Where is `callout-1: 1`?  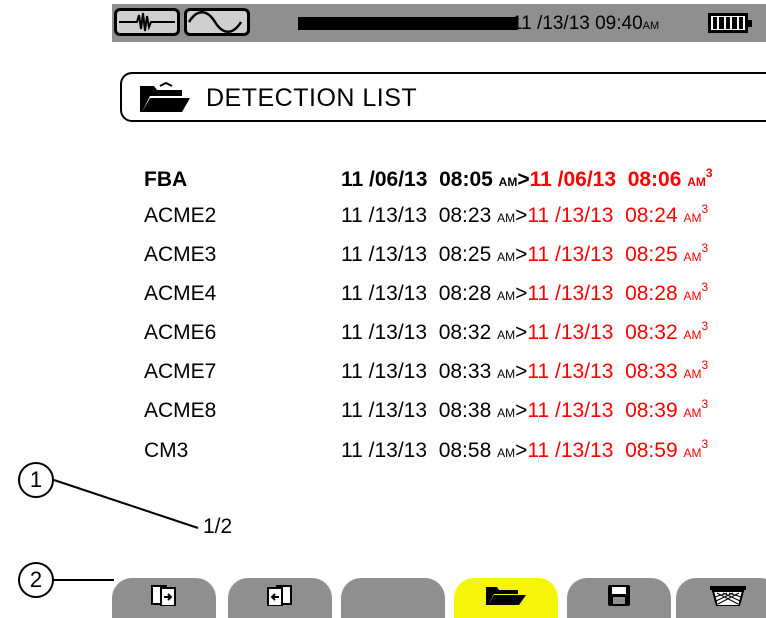 callout-1: 1 is located at coordinates (36, 480).